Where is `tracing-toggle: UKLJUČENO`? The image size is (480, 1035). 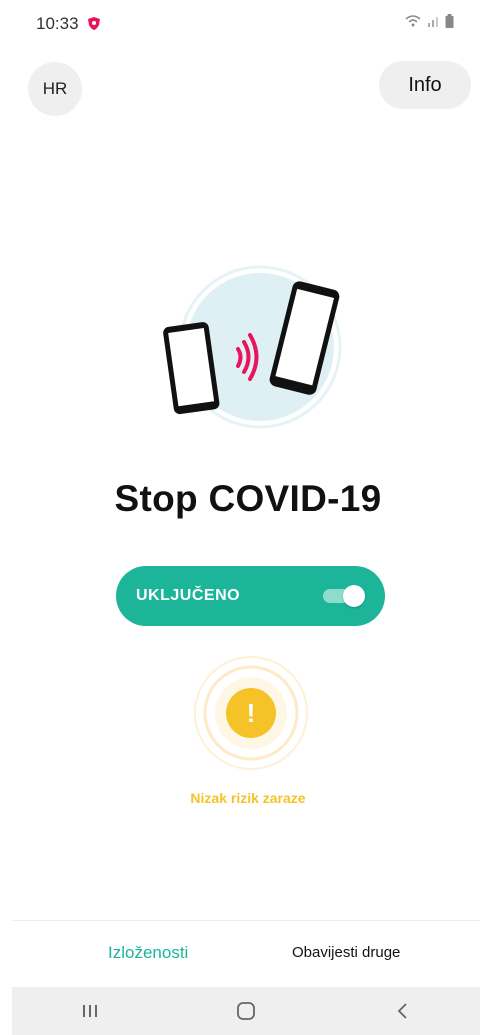
tracing-toggle: UKLJUČENO is located at coordinates (250, 596).